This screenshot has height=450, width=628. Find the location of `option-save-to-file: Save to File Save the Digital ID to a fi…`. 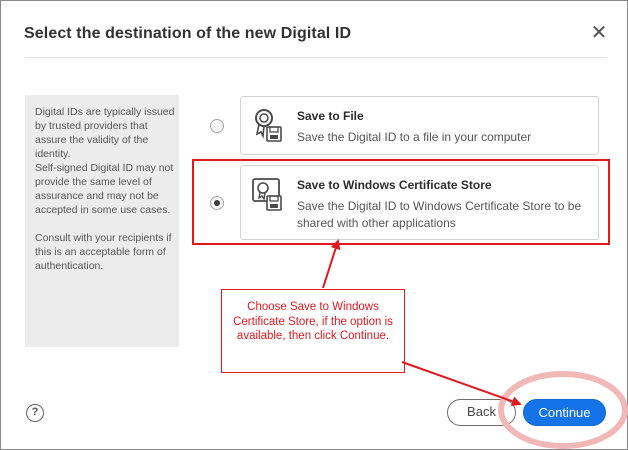

option-save-to-file: Save to File Save the Digital ID to a fi… is located at coordinates (419, 125).